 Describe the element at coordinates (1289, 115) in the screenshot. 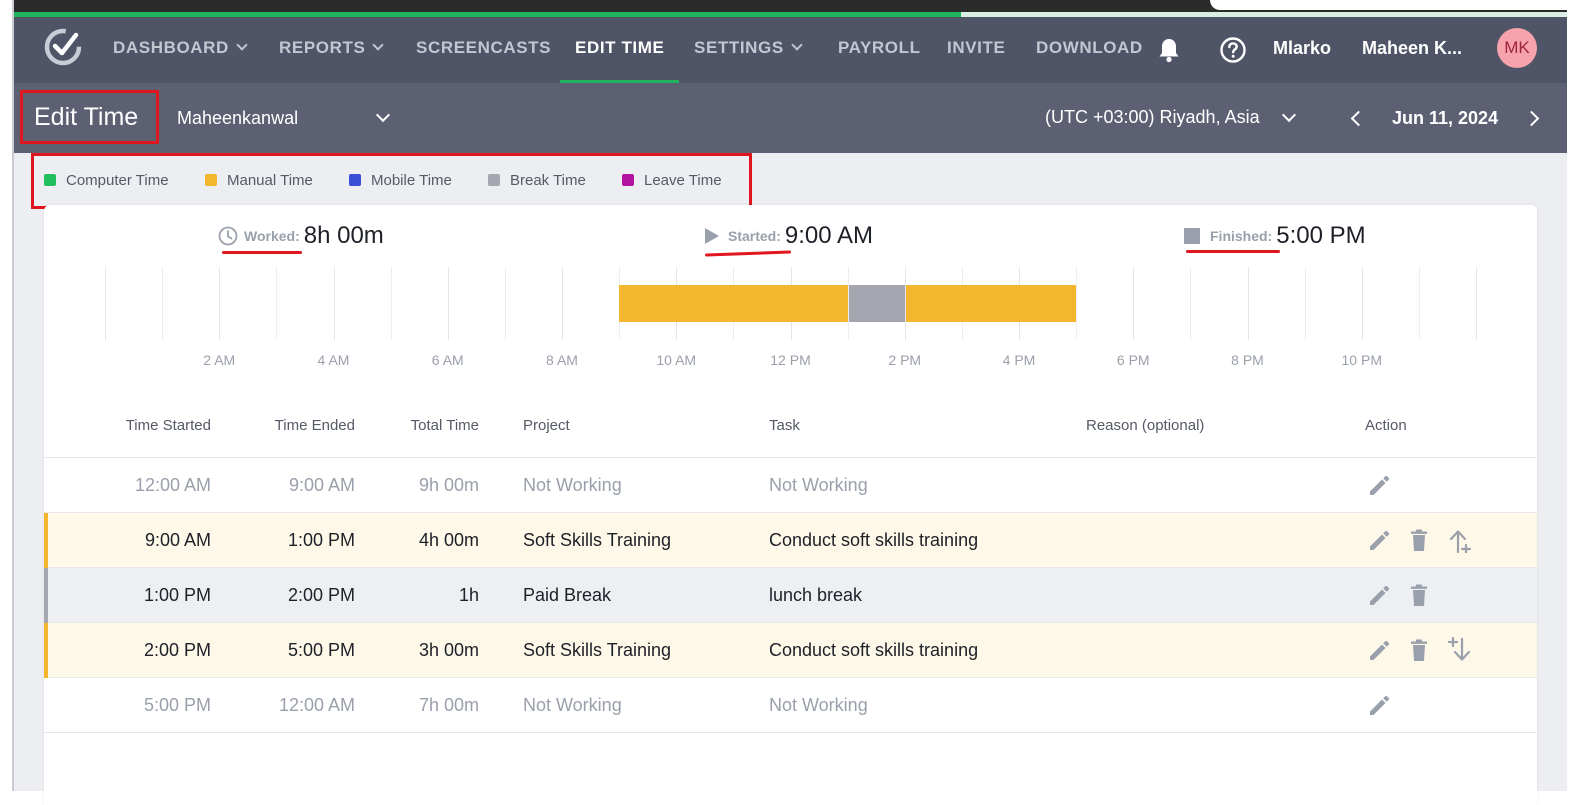

I see `timezone-chevron-icon` at that location.